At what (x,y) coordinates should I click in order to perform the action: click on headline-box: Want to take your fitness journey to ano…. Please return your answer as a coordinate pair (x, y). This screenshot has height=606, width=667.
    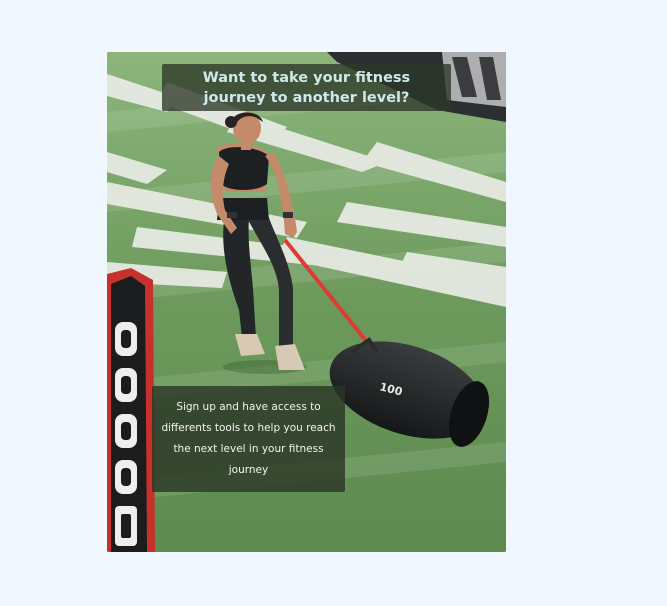
    Looking at the image, I should click on (306, 87).